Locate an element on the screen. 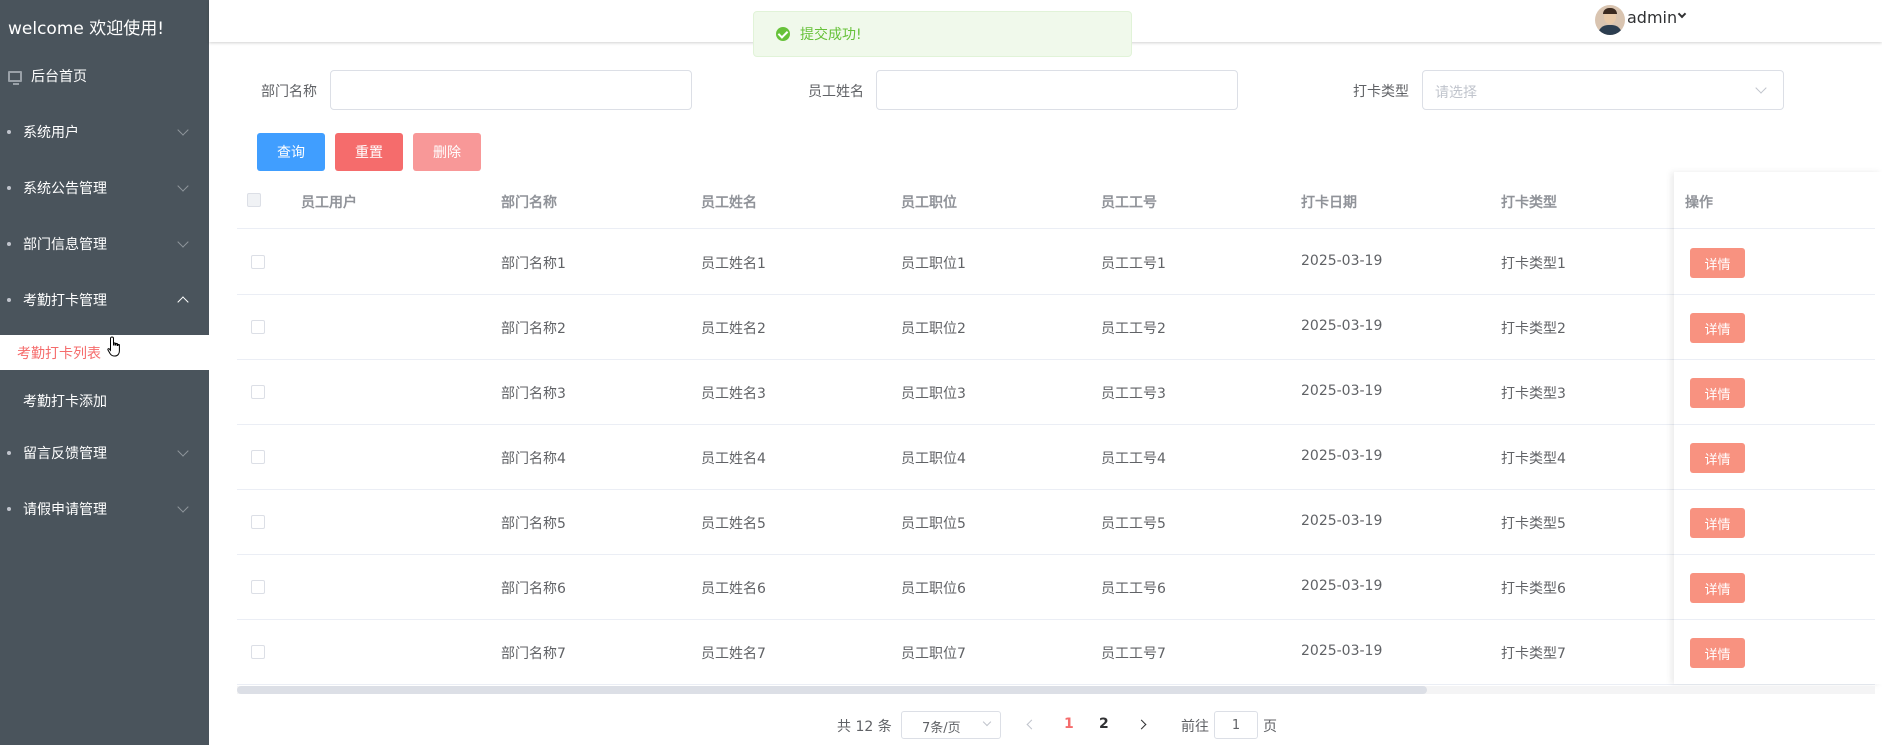 The image size is (1882, 745). cell-name: 员工姓名1 is located at coordinates (733, 264).